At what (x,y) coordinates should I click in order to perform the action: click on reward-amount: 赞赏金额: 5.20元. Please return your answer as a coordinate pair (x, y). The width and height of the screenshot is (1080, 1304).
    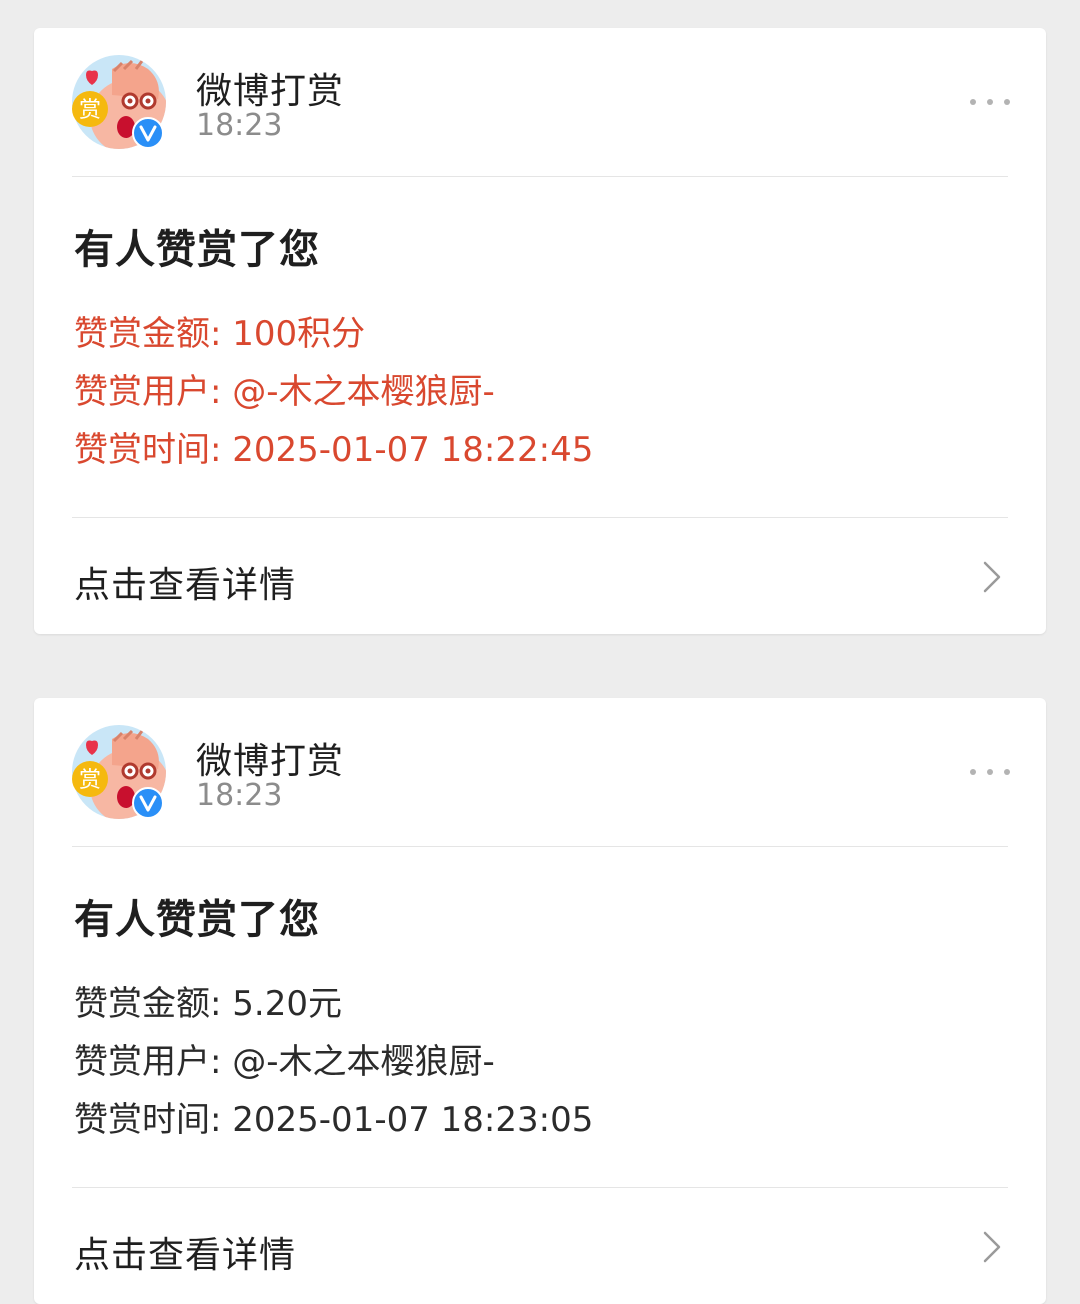
    Looking at the image, I should click on (208, 1004).